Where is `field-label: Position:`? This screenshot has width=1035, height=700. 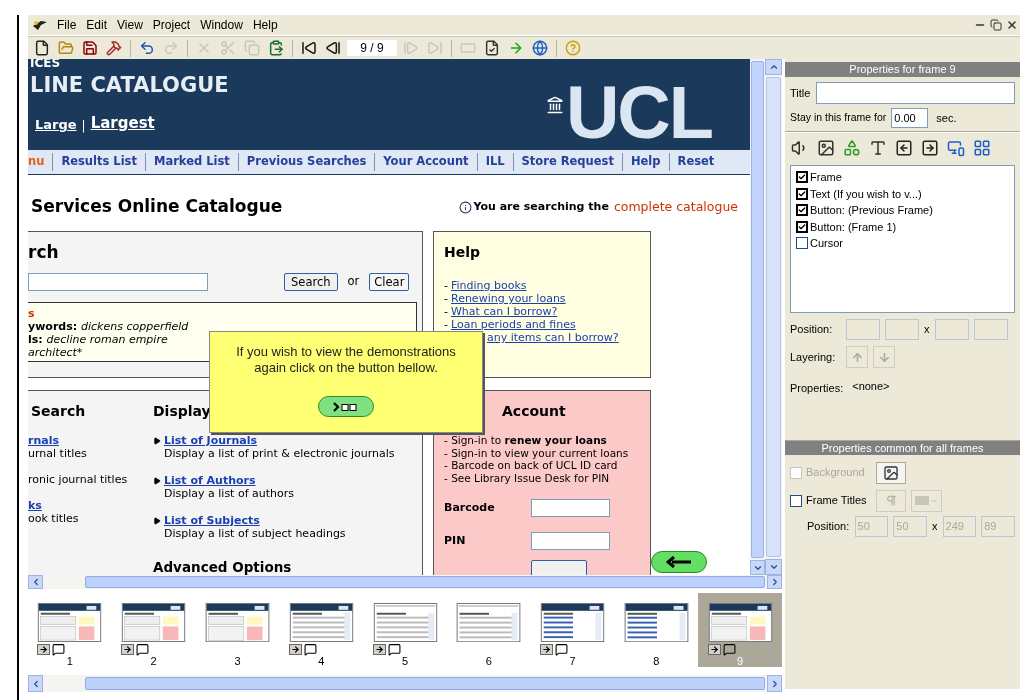
field-label: Position: is located at coordinates (812, 329).